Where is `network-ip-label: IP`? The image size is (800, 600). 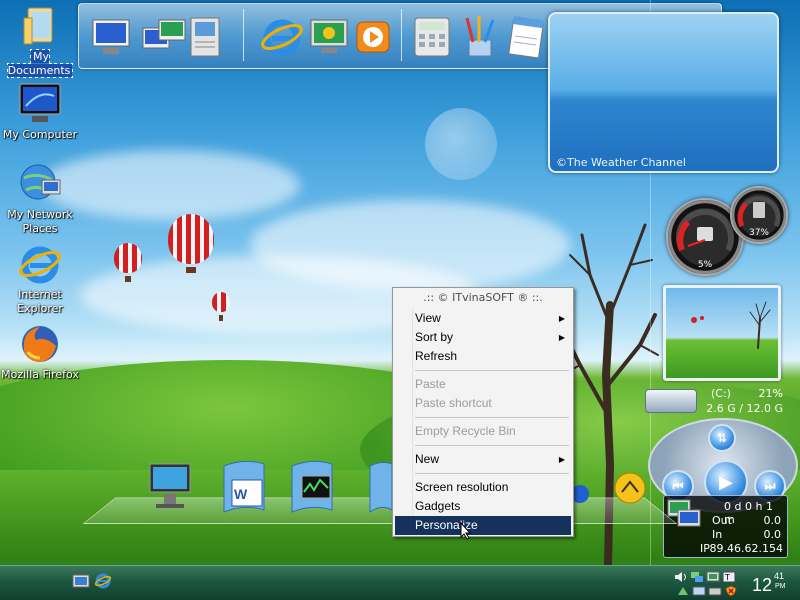 network-ip-label: IP is located at coordinates (705, 548).